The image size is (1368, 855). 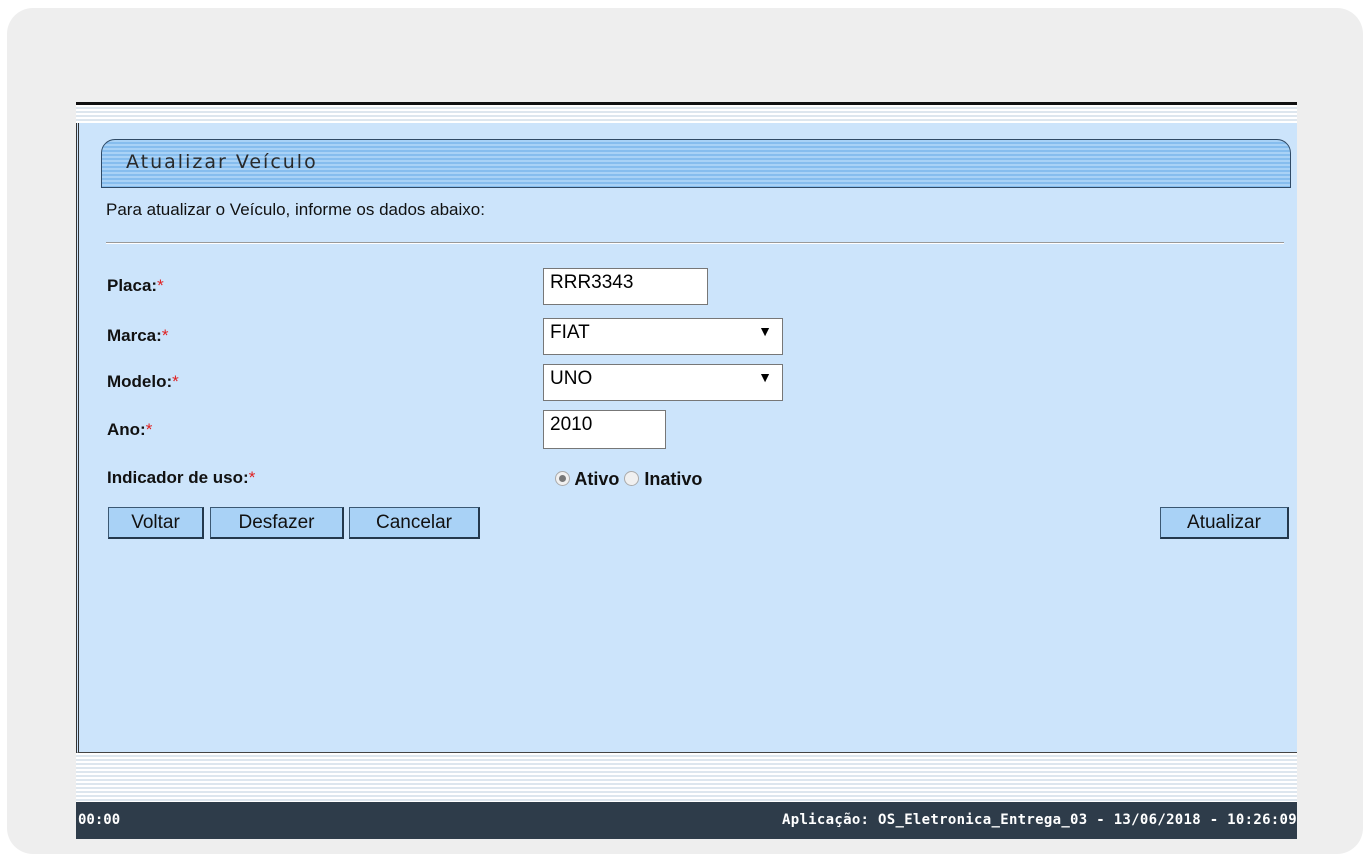 I want to click on radio-inativo, so click(x=632, y=478).